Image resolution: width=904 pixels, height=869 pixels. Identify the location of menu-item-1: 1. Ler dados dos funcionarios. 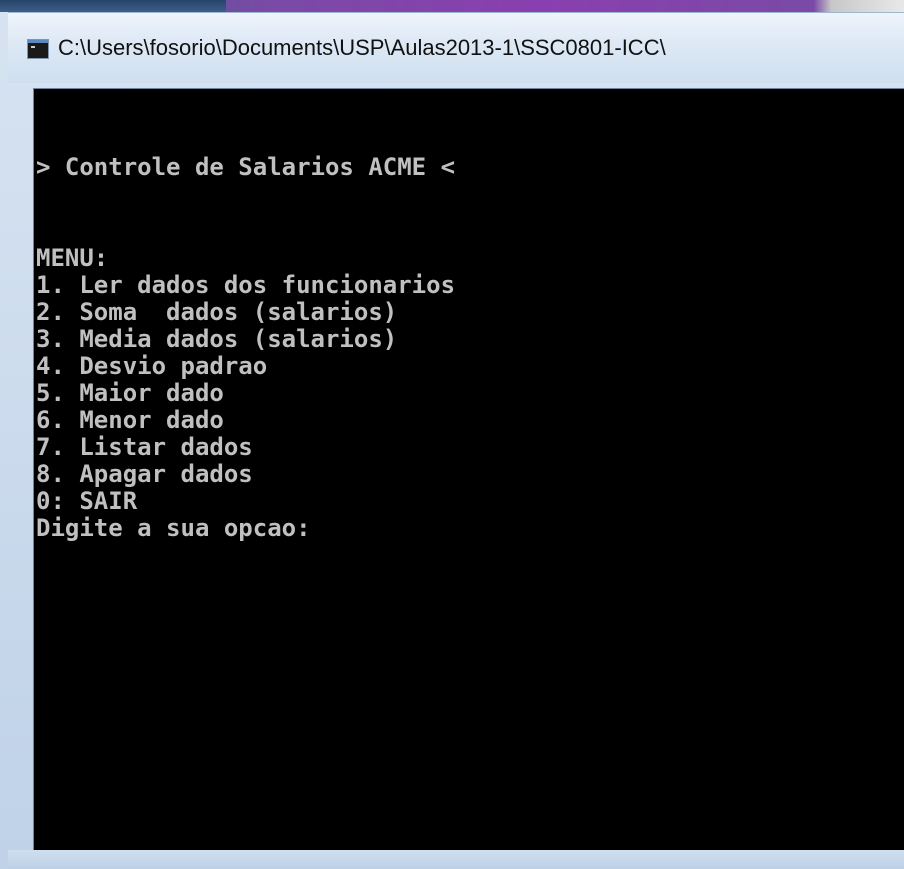
(246, 285).